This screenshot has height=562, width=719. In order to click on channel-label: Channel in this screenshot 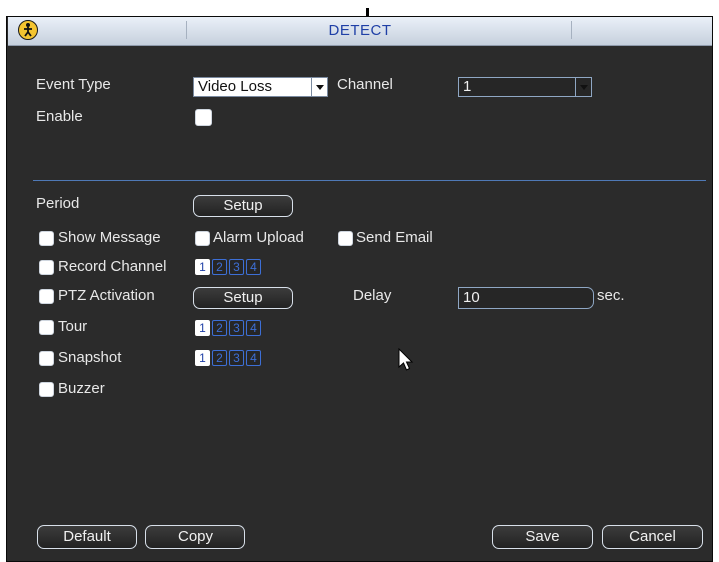, I will do `click(365, 84)`.